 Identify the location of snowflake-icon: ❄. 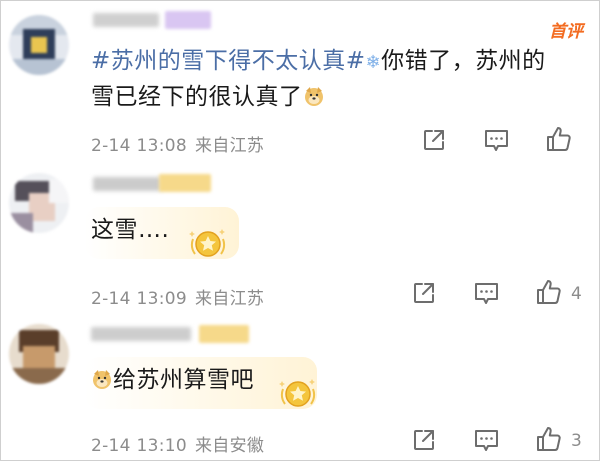
(373, 62).